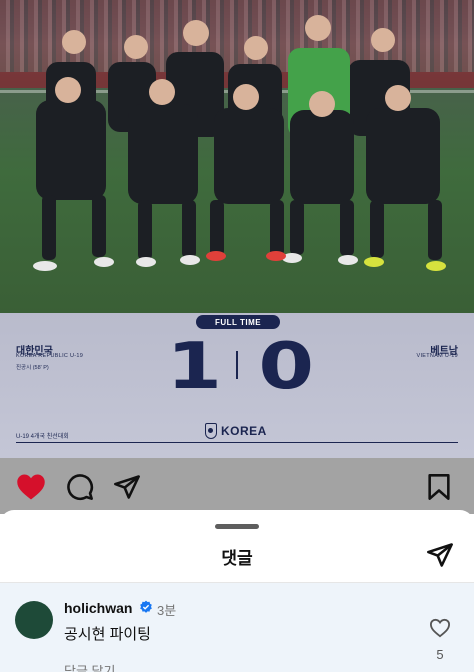 The image size is (474, 672). Describe the element at coordinates (211, 431) in the screenshot. I see `kfa-emblem-icon` at that location.